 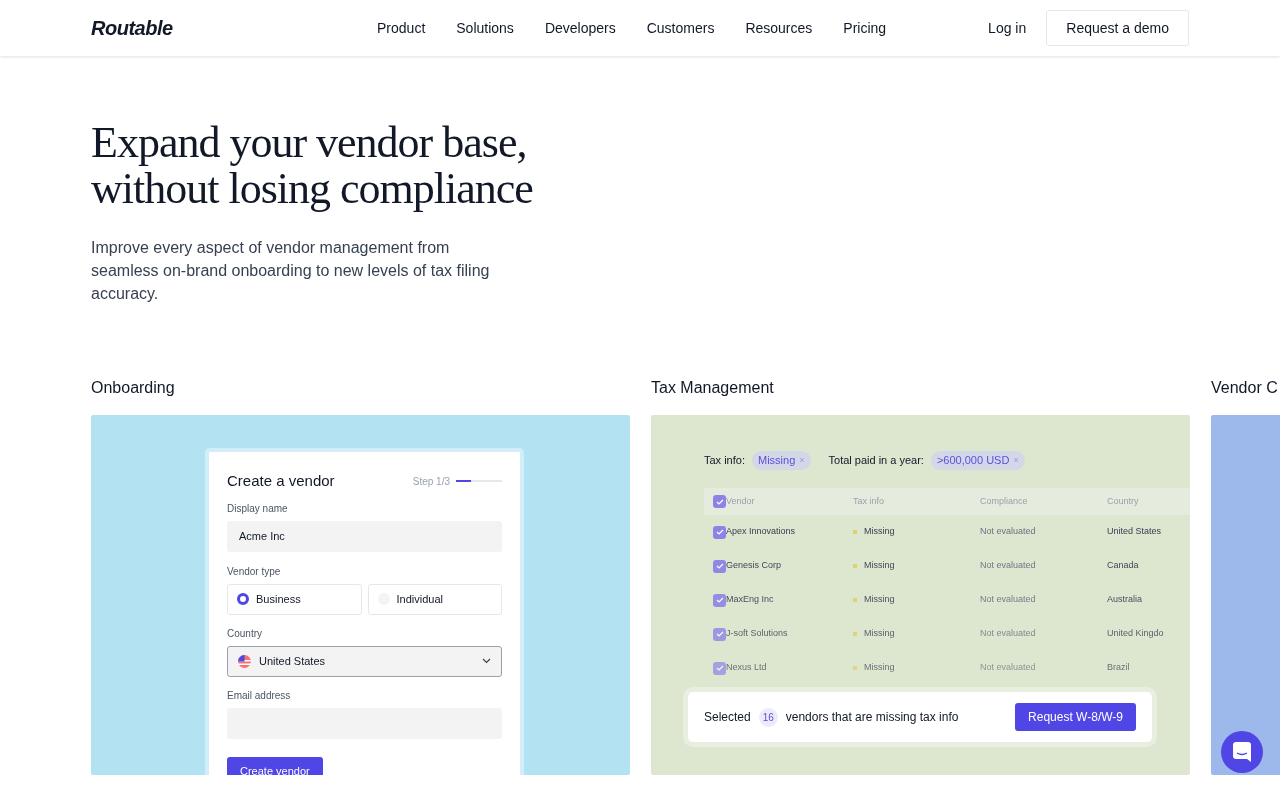 I want to click on chip-text: >600,000 USD, so click(x=973, y=461).